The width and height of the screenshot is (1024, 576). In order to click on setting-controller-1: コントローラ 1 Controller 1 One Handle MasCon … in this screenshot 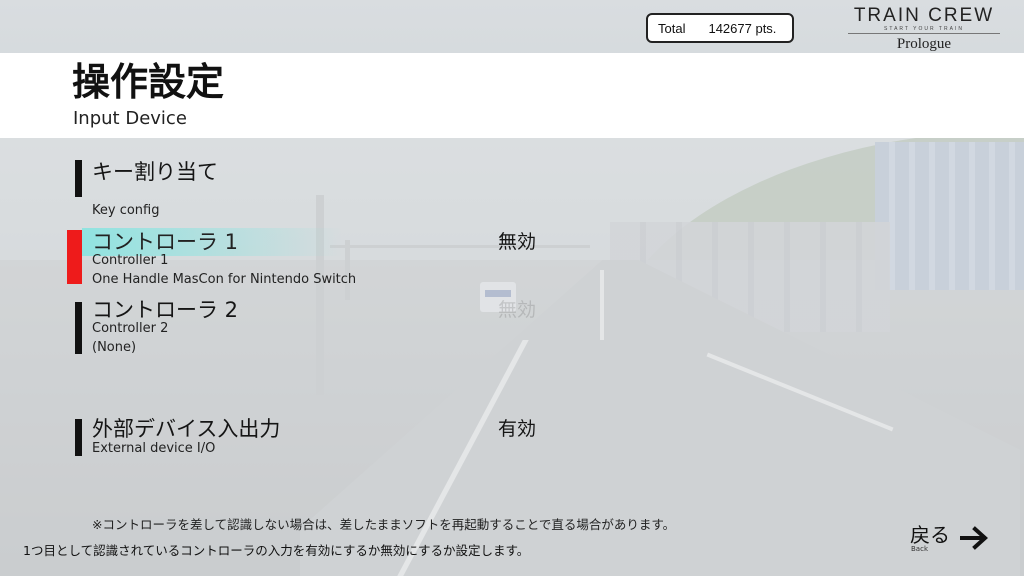, I will do `click(421, 257)`.